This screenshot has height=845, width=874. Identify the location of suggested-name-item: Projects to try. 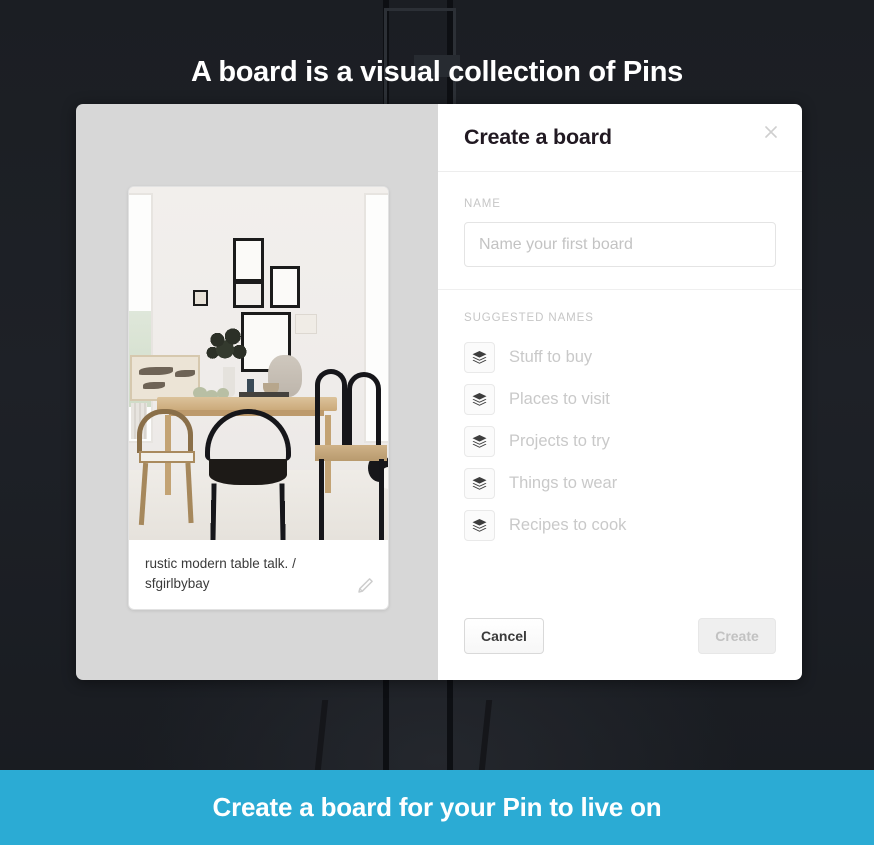
(620, 441).